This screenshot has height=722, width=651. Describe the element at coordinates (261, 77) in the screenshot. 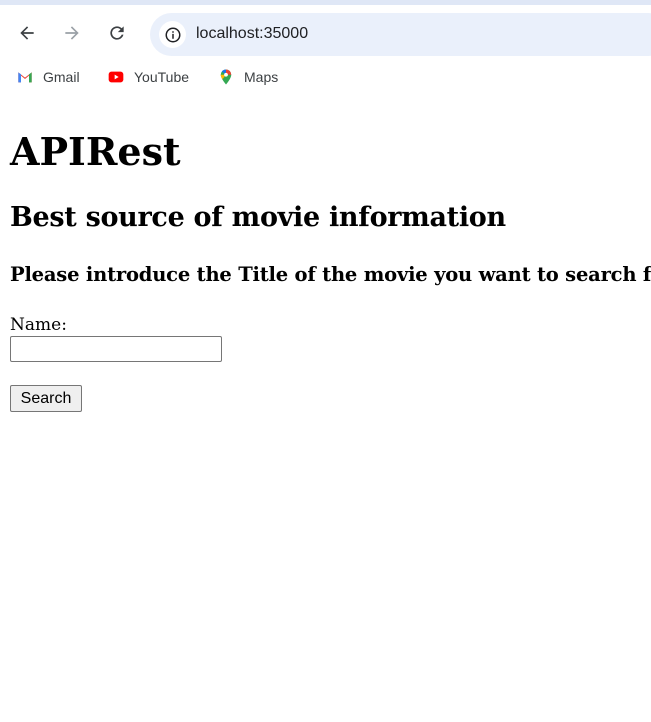

I see `bookmark-label: Maps` at that location.